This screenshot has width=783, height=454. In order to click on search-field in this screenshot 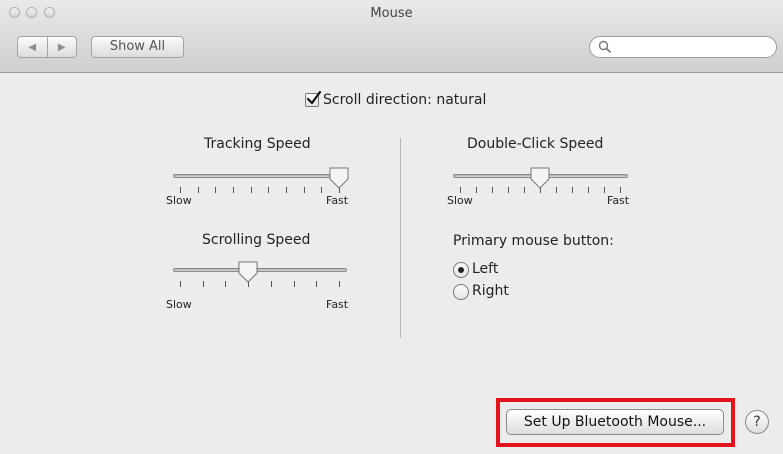, I will do `click(683, 47)`.